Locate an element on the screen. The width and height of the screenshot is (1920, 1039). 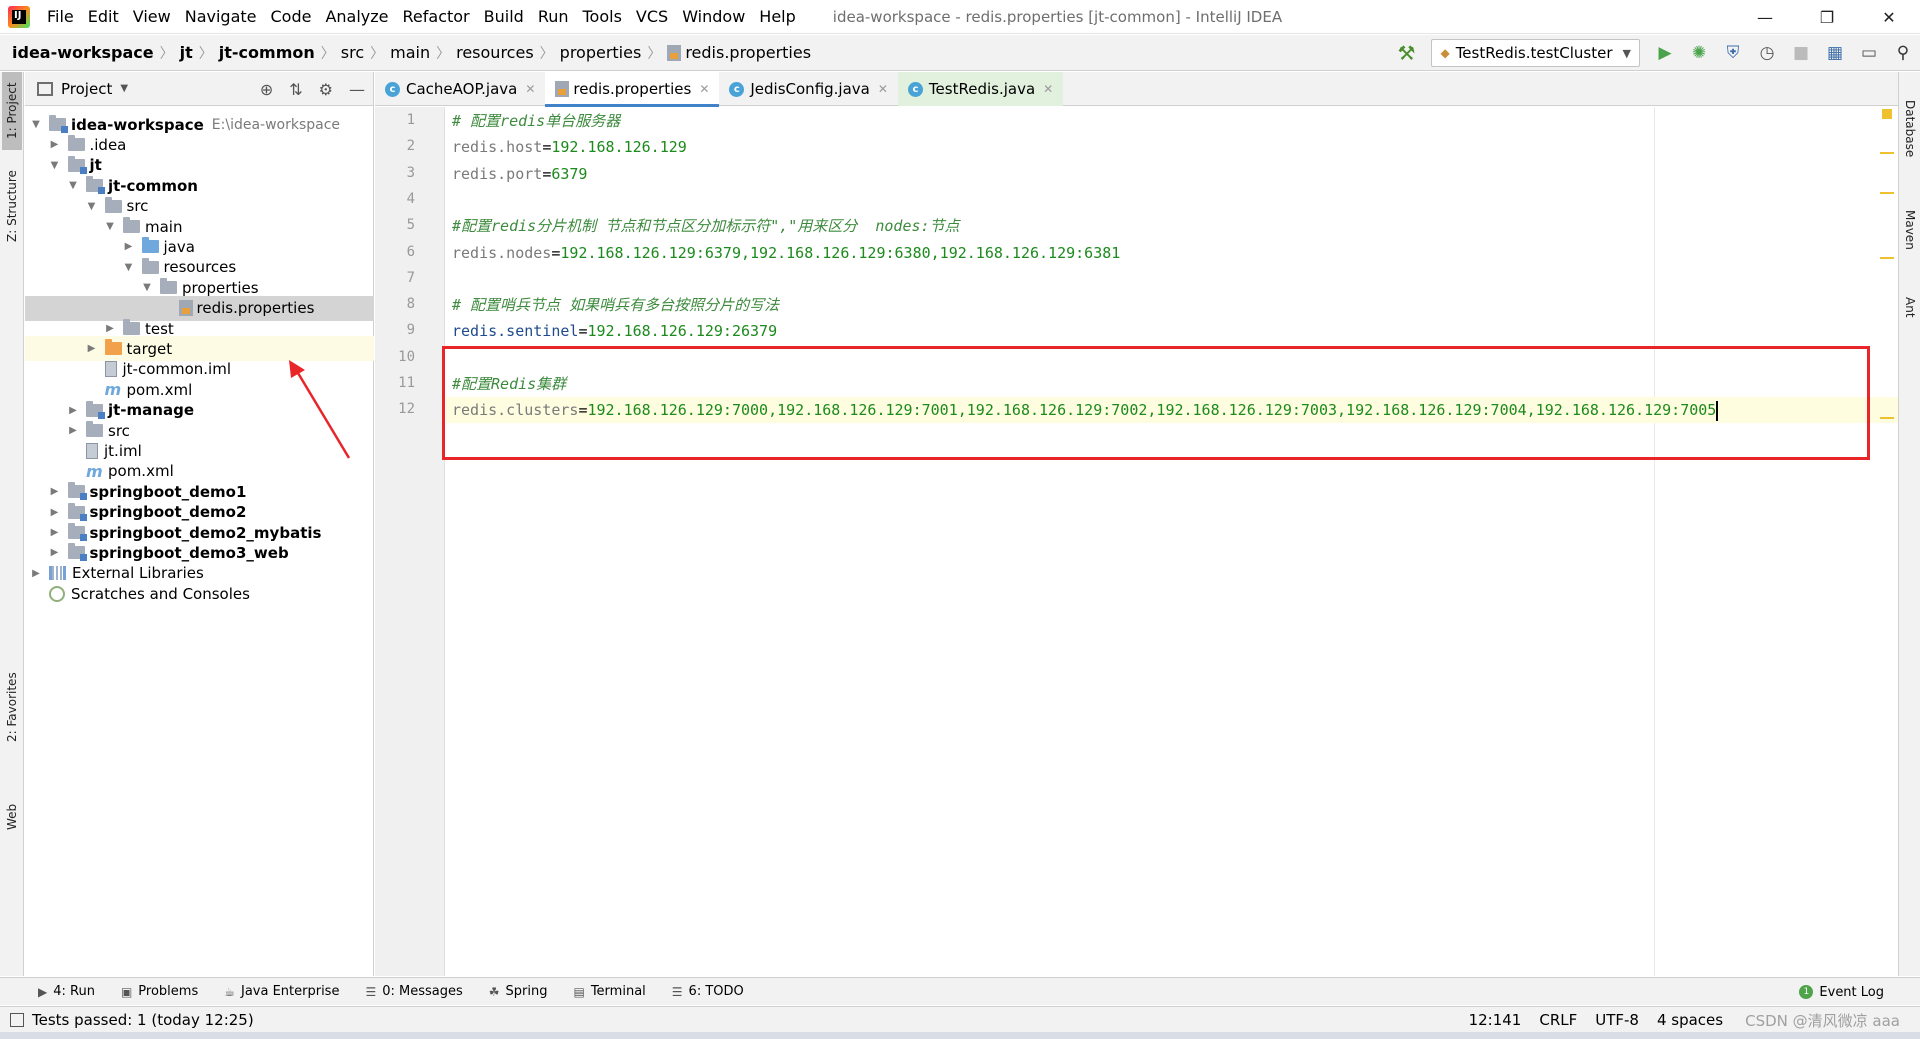
tree-node: Scratches and Consoles is located at coordinates (199, 593).